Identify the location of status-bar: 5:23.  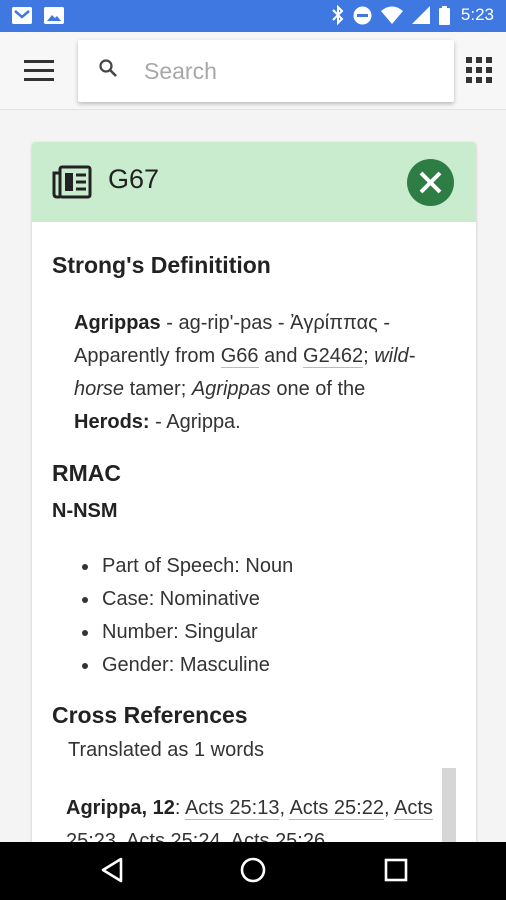
(253, 16).